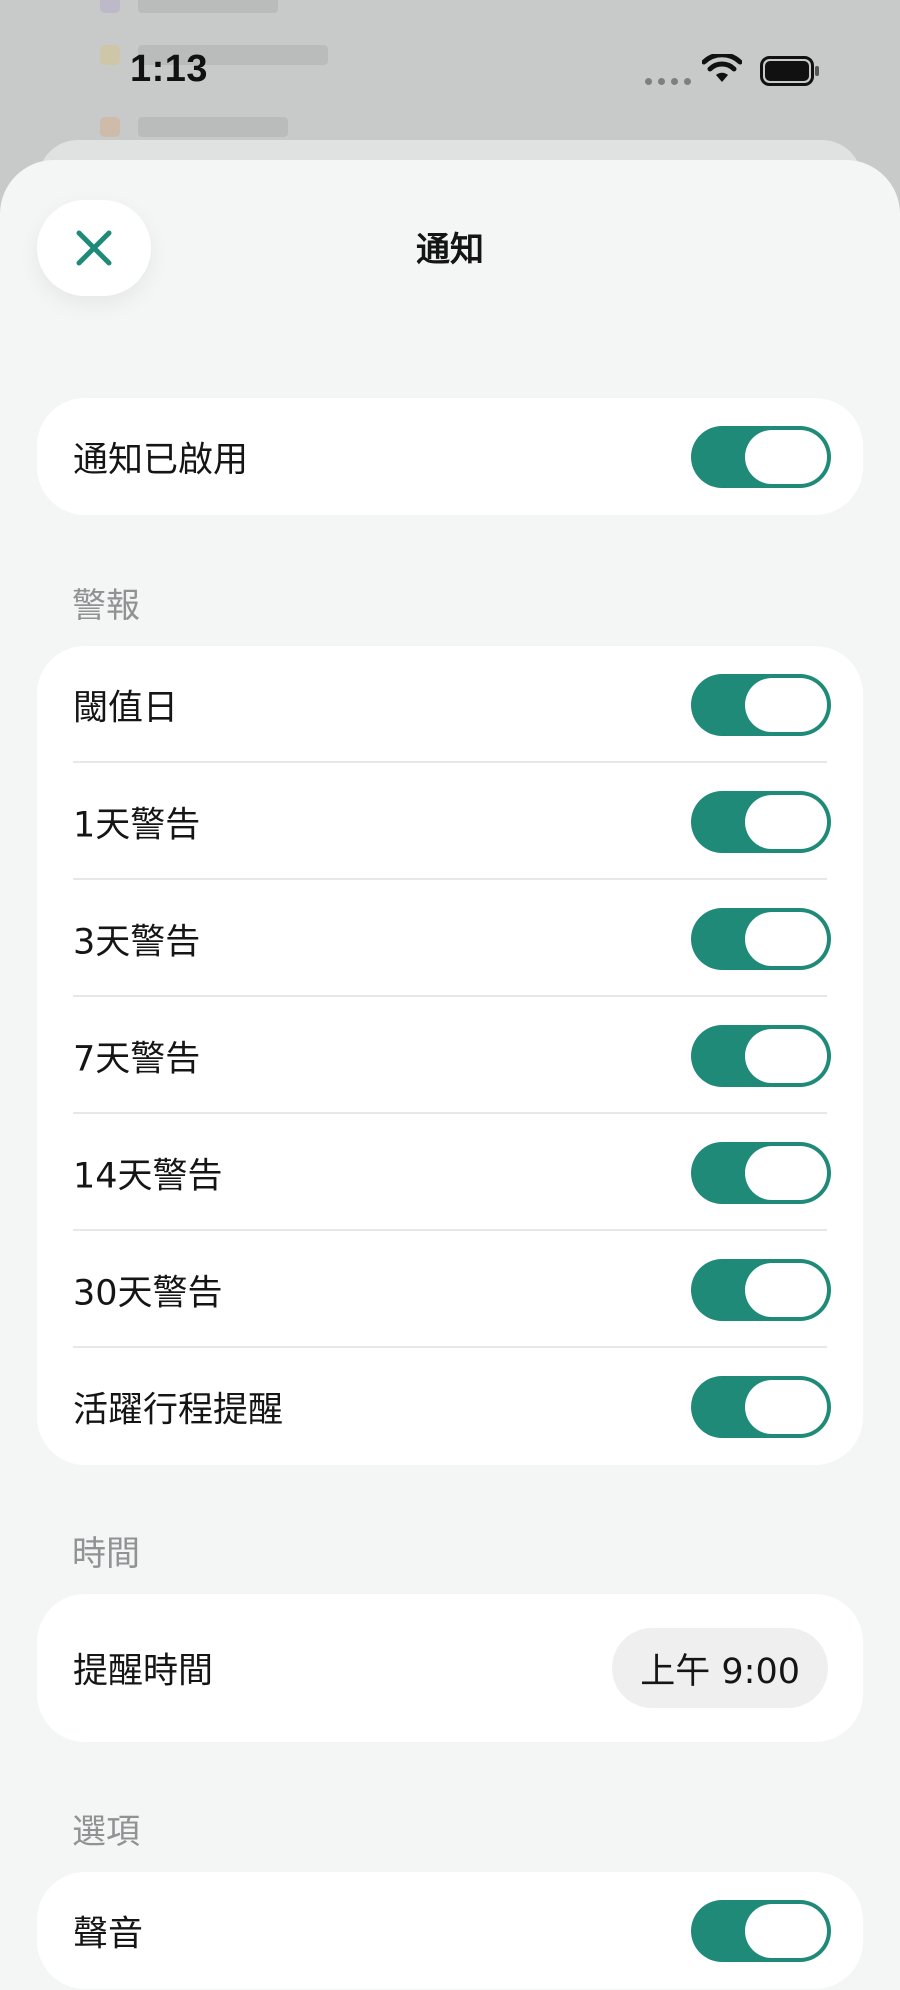 The height and width of the screenshot is (1990, 900). I want to click on alert-row-active-trip: 活躍行程提醒, so click(450, 1406).